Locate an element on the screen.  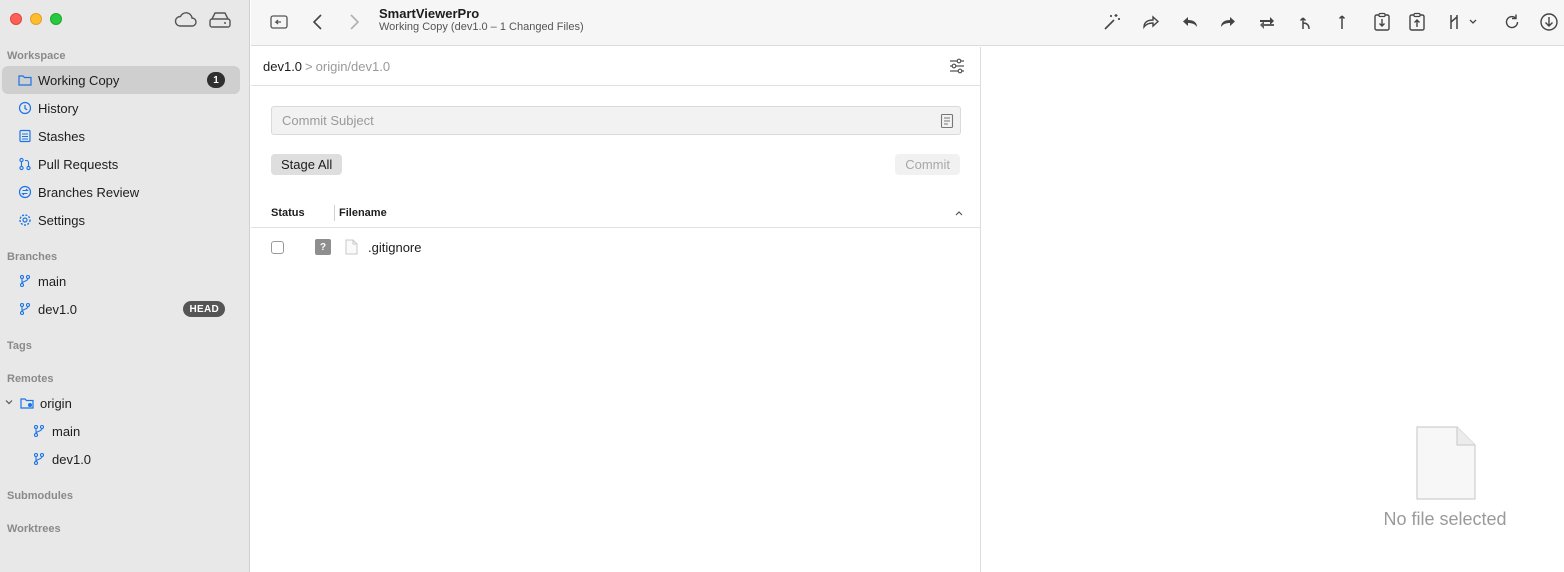
table-row: ? .gitignore is located at coordinates (616, 247).